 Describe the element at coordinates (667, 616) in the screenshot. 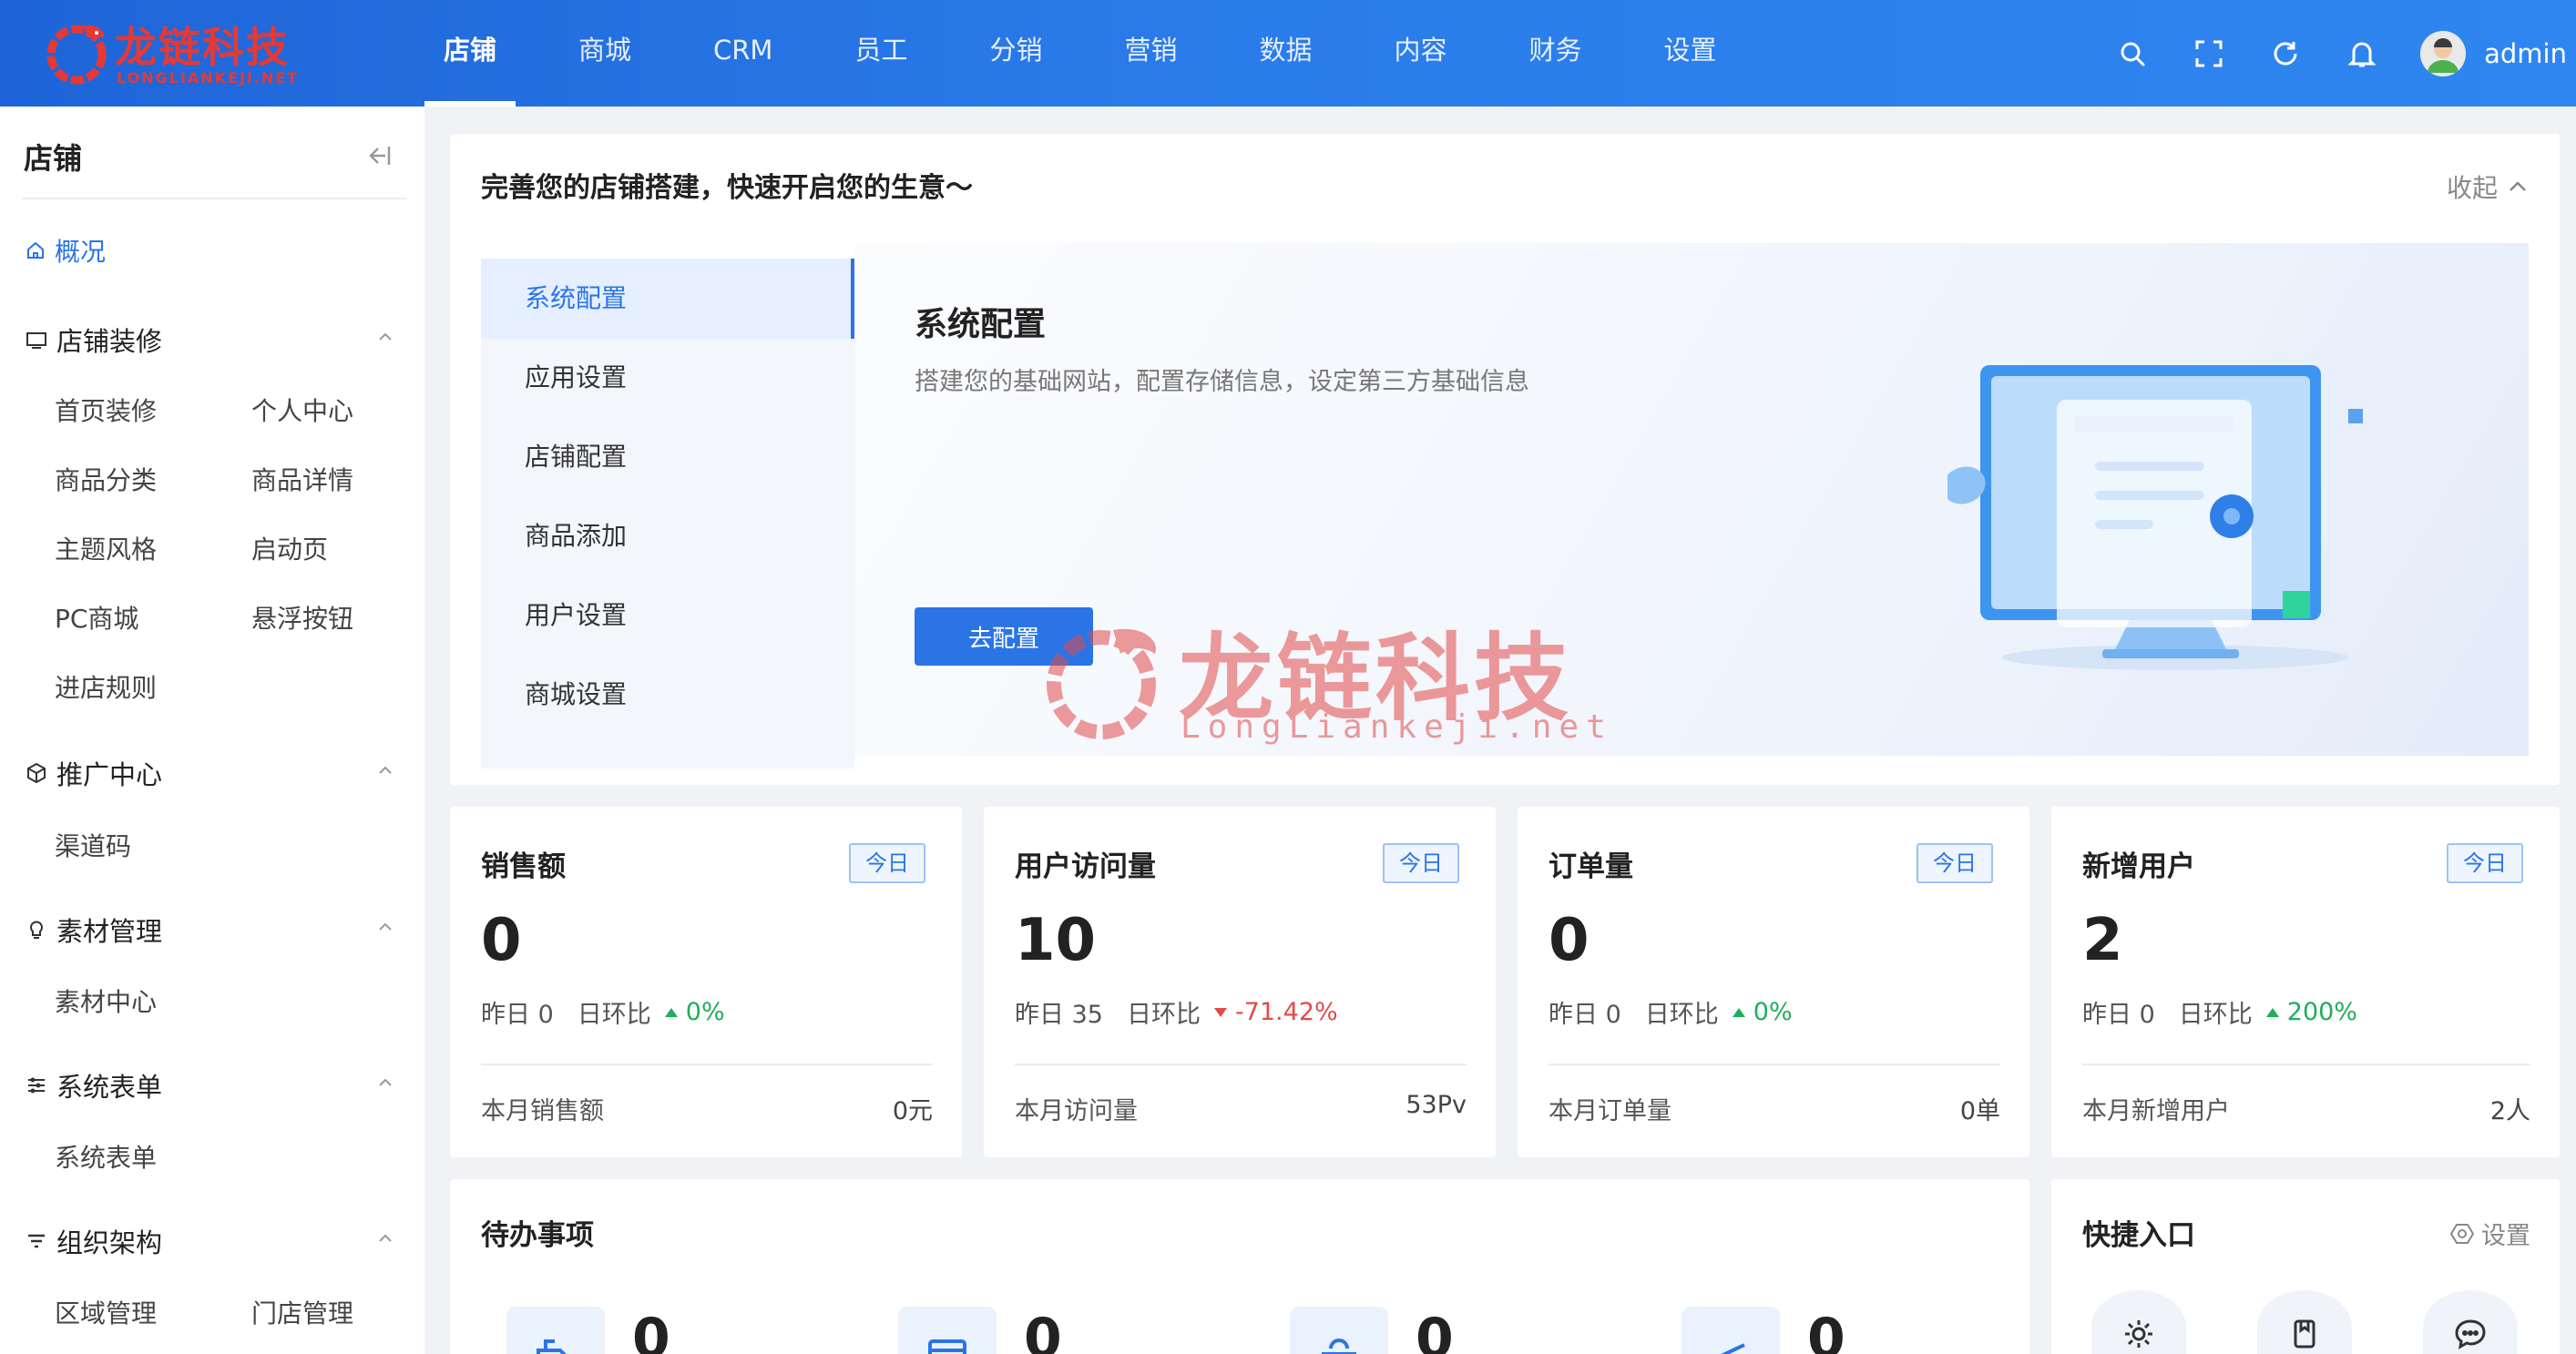

I see `guide-menu-users: 用户设置` at that location.